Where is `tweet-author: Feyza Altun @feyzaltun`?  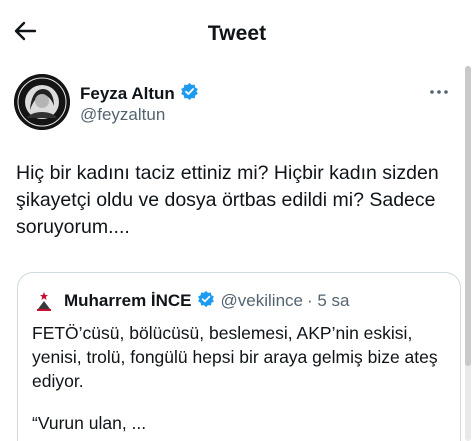
tweet-author: Feyza Altun @feyzaltun is located at coordinates (234, 104).